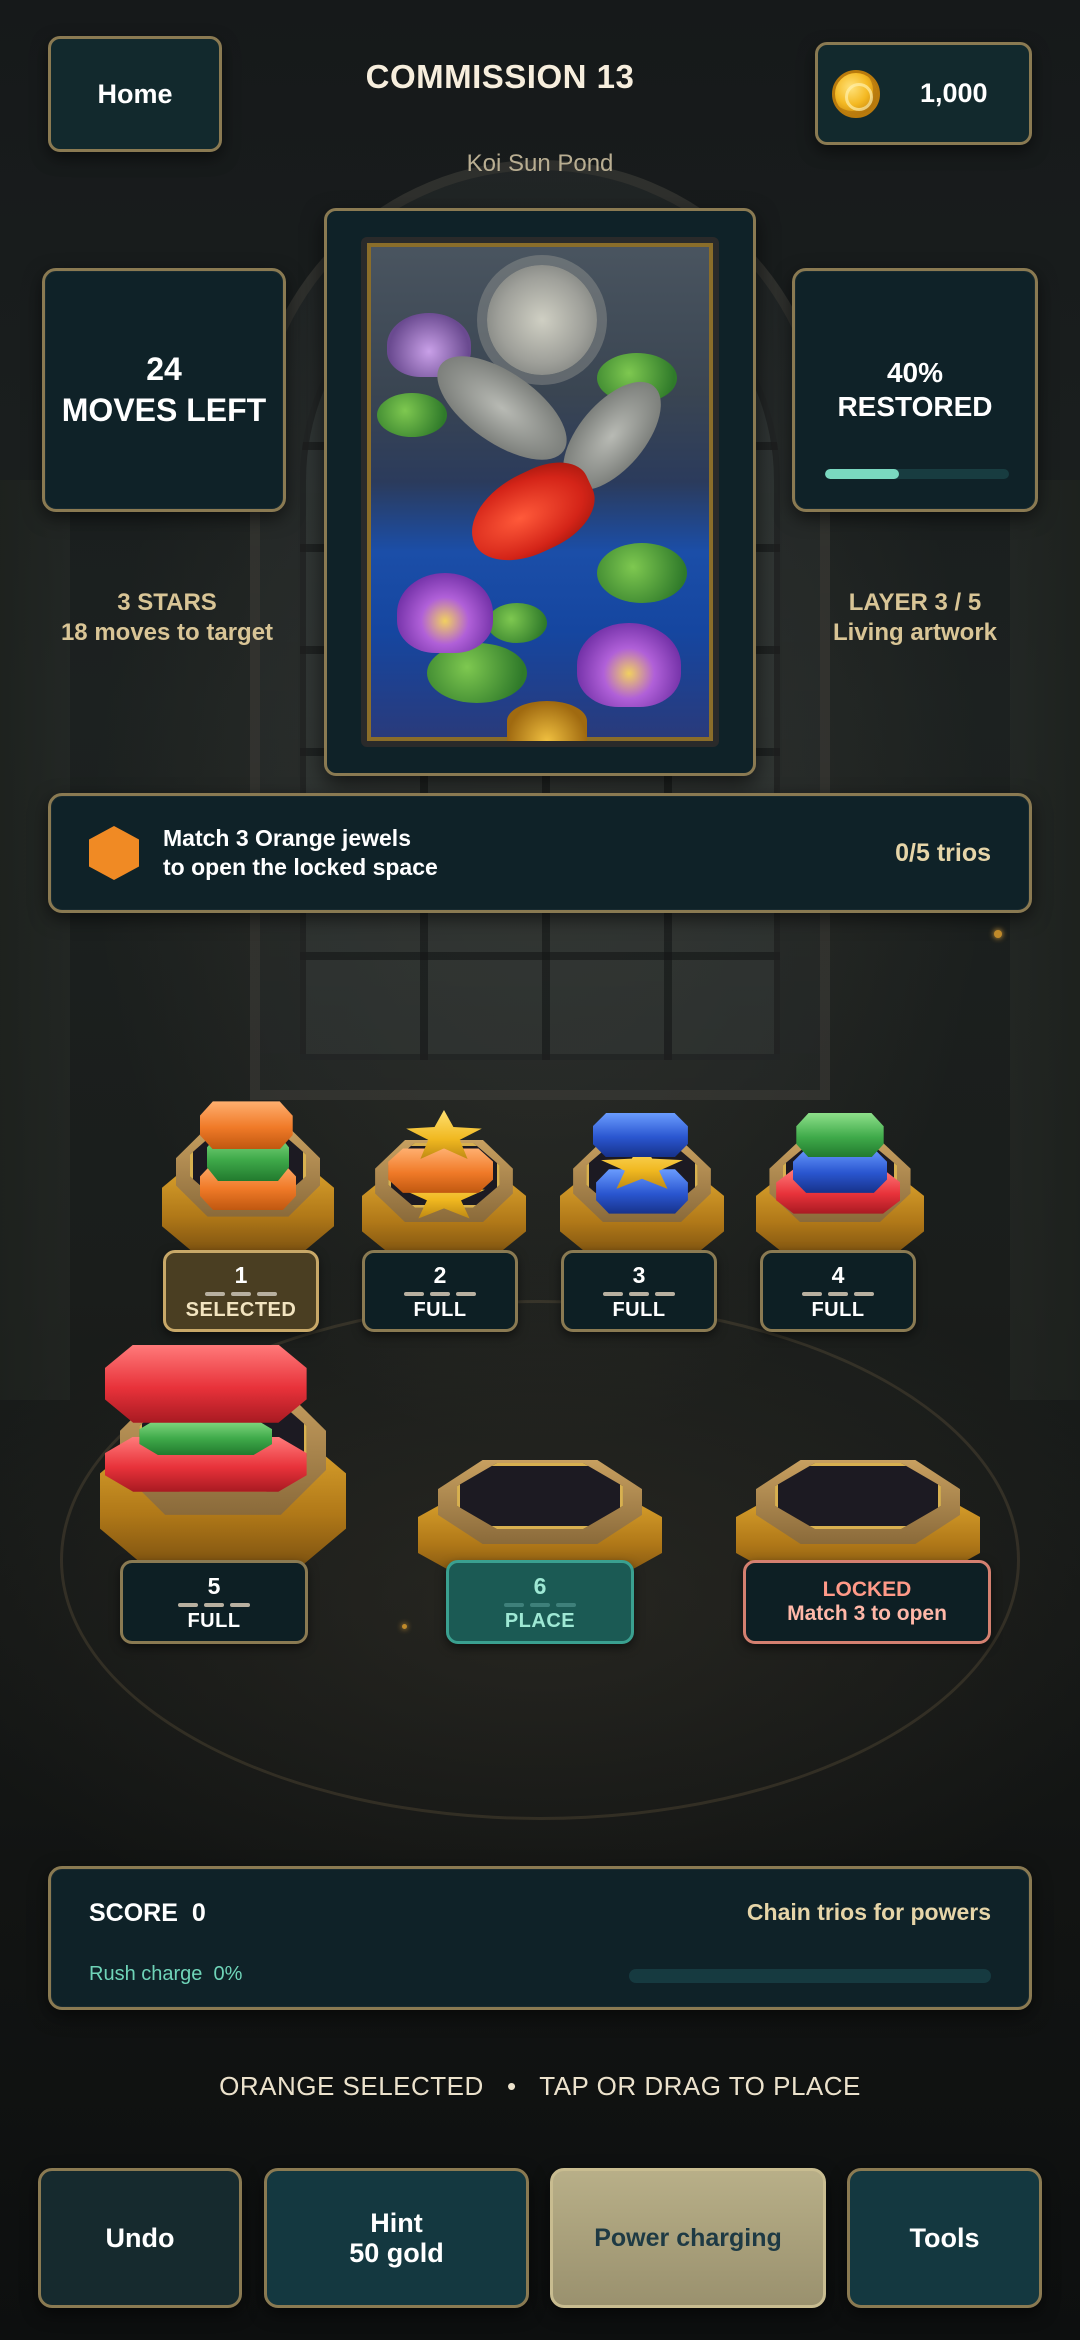  I want to click on rush-charge-label: Rush charge, so click(146, 1974).